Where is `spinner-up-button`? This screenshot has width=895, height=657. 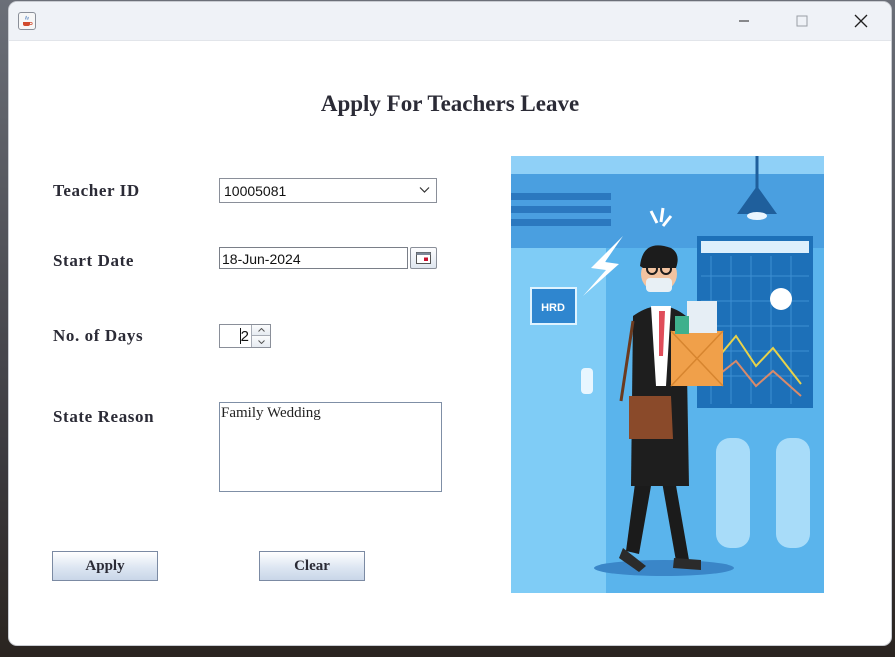 spinner-up-button is located at coordinates (260, 330).